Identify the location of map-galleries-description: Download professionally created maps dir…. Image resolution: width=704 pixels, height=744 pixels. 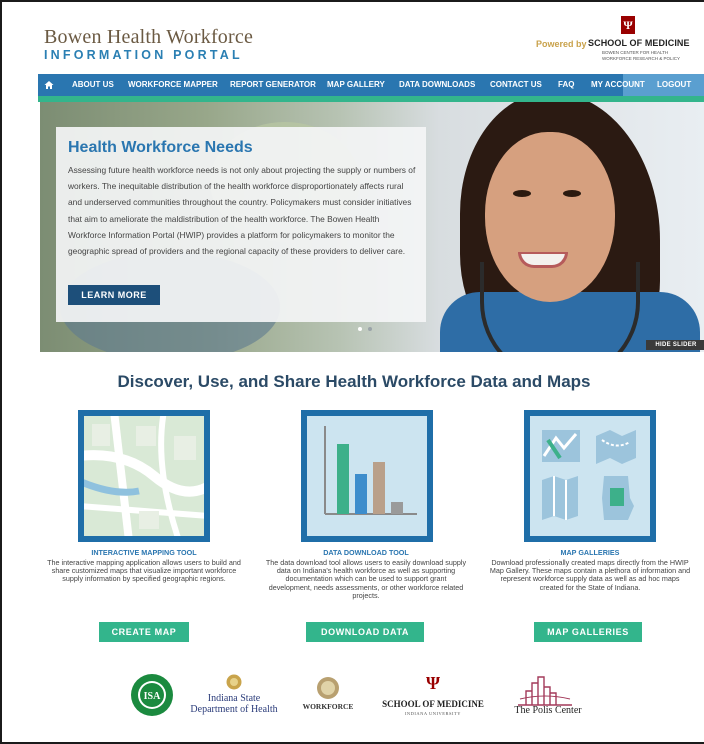
(590, 575).